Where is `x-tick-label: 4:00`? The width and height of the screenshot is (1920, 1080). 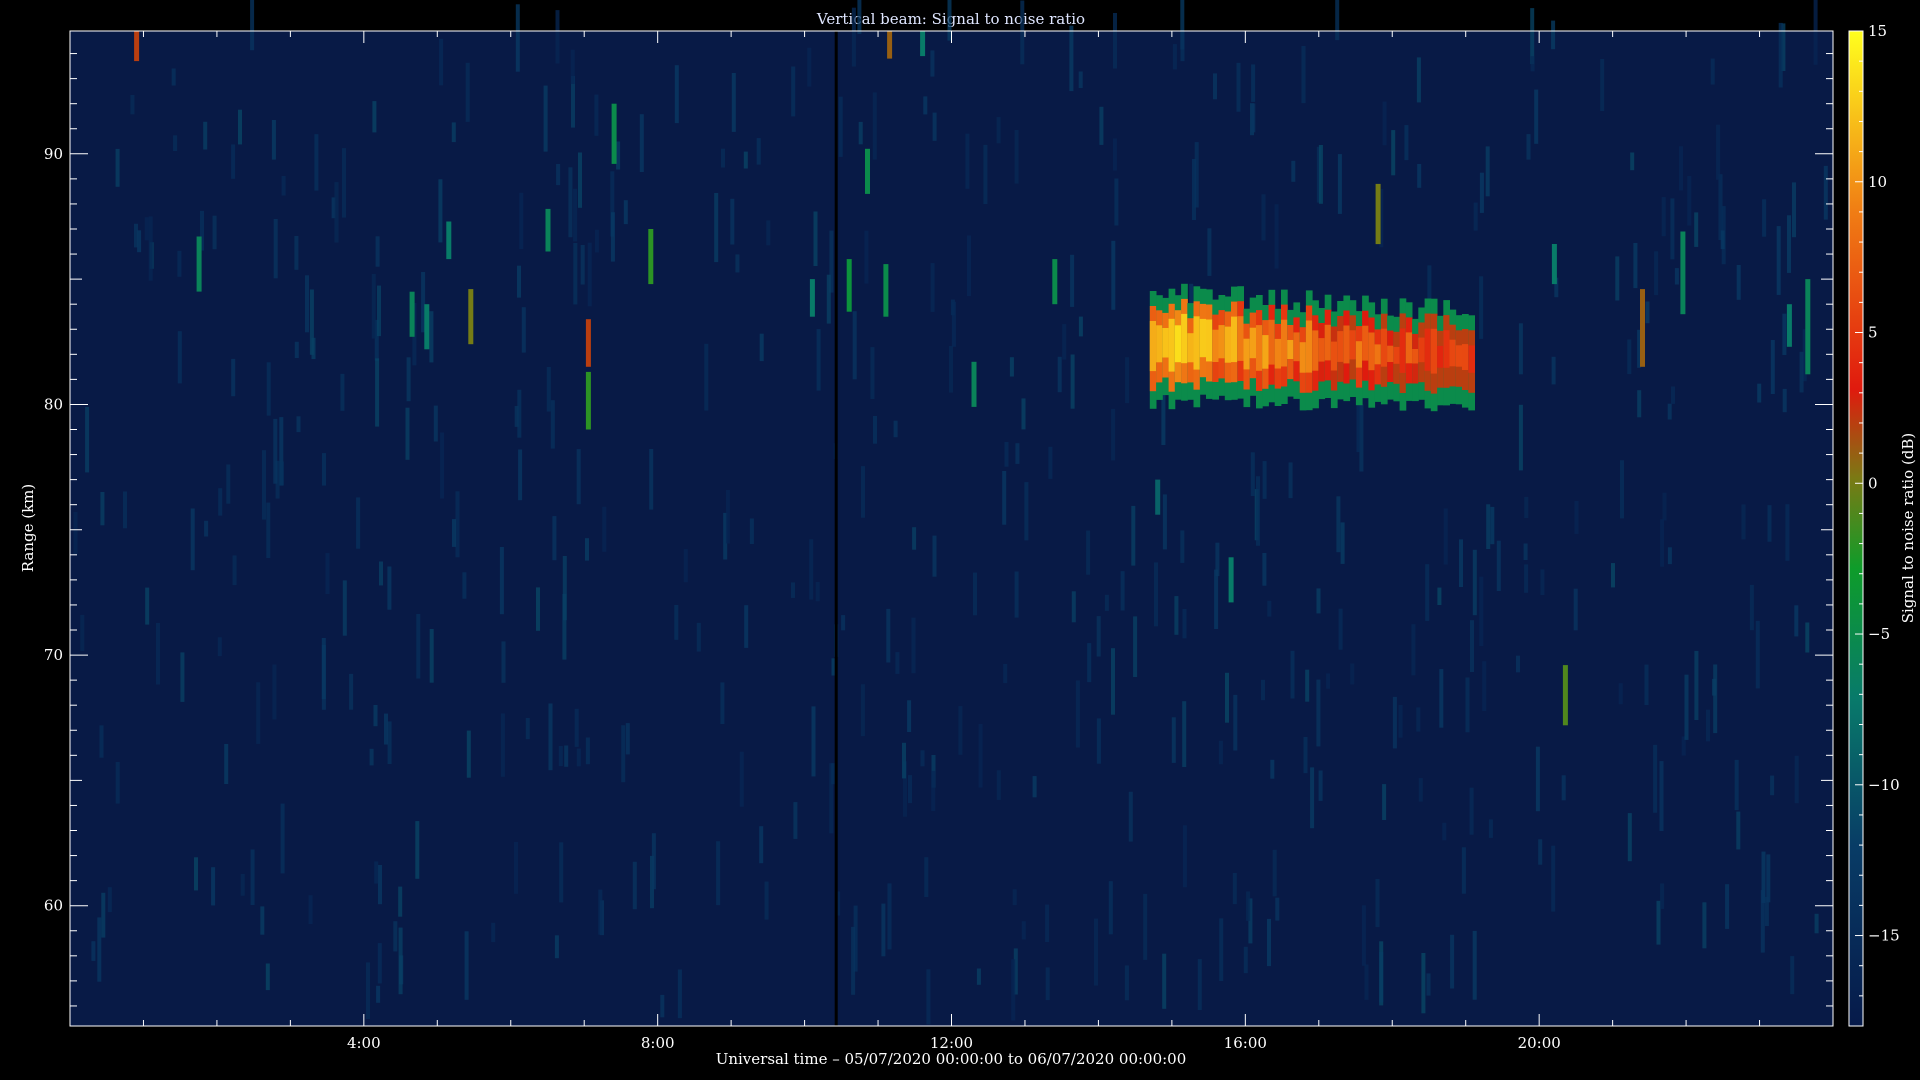
x-tick-label: 4:00 is located at coordinates (364, 1043).